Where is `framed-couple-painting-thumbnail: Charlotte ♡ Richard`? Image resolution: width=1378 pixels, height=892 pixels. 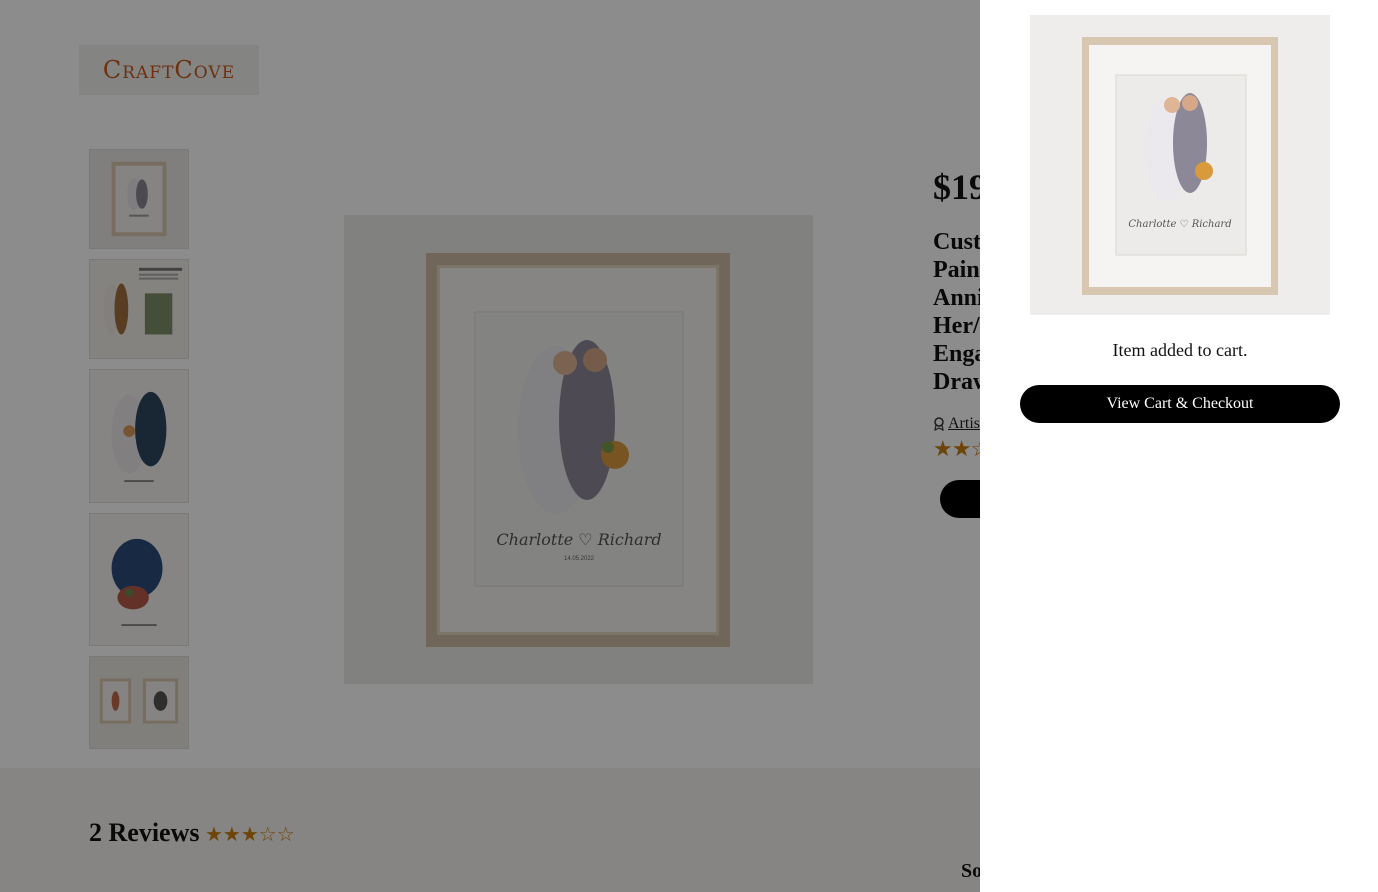
framed-couple-painting-thumbnail: Charlotte ♡ Richard is located at coordinates (1180, 165).